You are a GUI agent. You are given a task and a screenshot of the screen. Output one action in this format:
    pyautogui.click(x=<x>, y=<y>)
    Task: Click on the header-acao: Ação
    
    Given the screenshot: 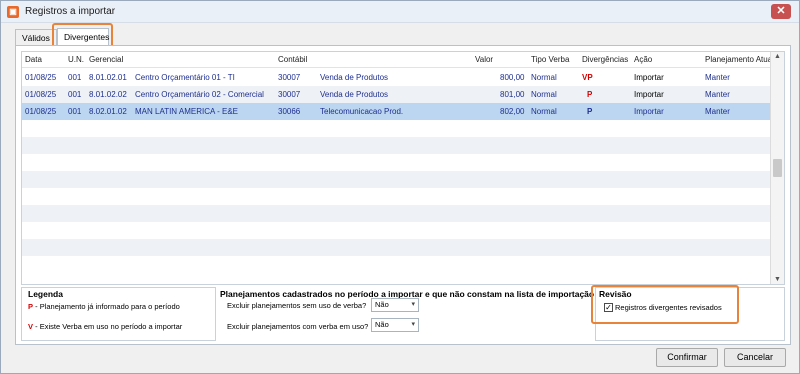 What is the action you would take?
    pyautogui.click(x=643, y=59)
    